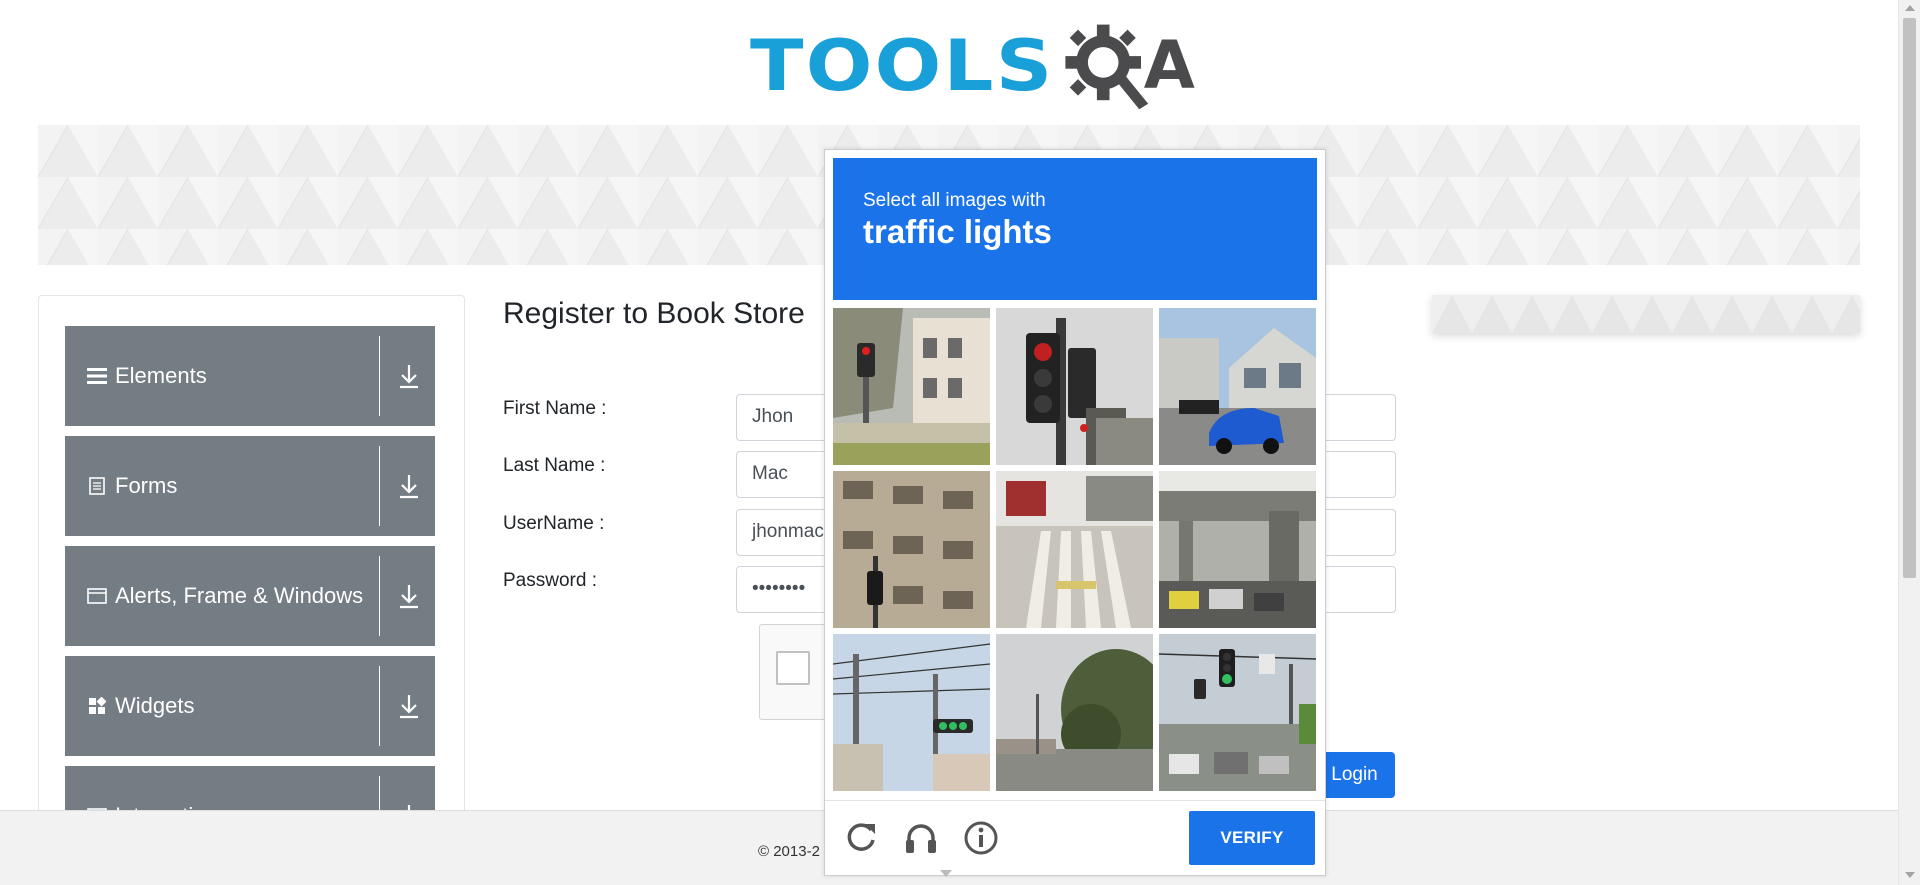 The image size is (1920, 885). I want to click on street-corner-with-traffic-light-image, so click(911, 386).